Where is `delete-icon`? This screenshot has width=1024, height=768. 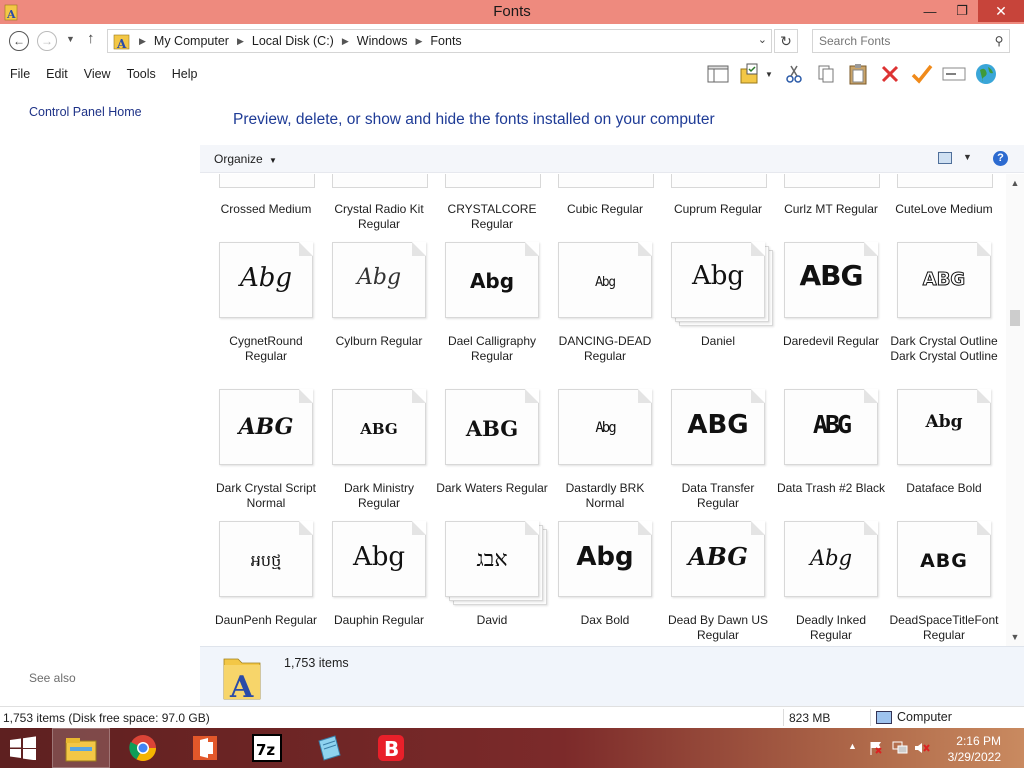 delete-icon is located at coordinates (890, 74).